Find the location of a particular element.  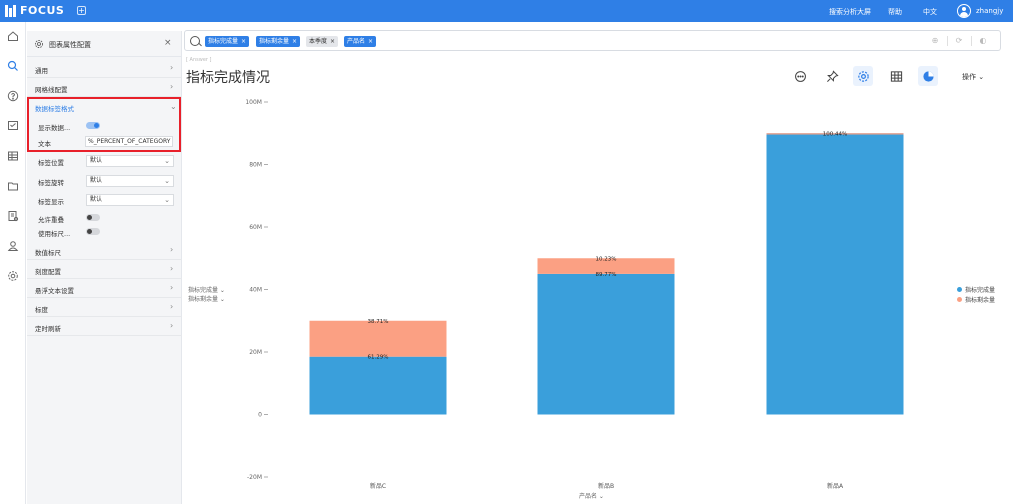

y-measure-1: 指标完成量 ⌄ is located at coordinates (206, 289).